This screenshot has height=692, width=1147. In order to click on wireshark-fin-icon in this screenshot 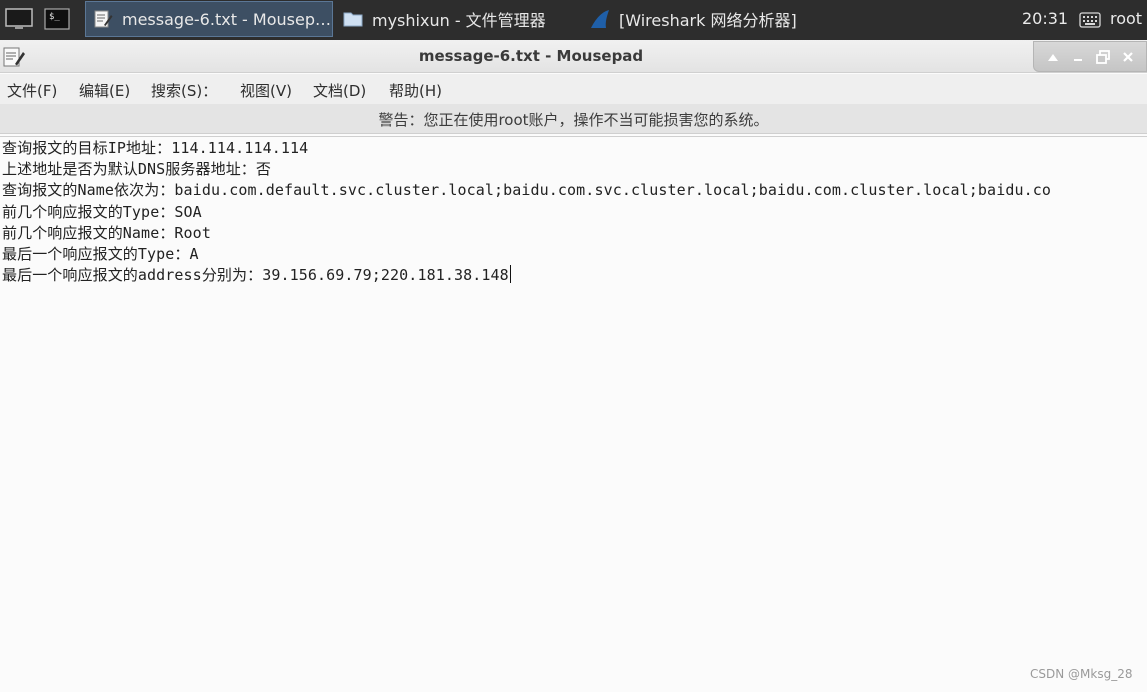, I will do `click(600, 19)`.